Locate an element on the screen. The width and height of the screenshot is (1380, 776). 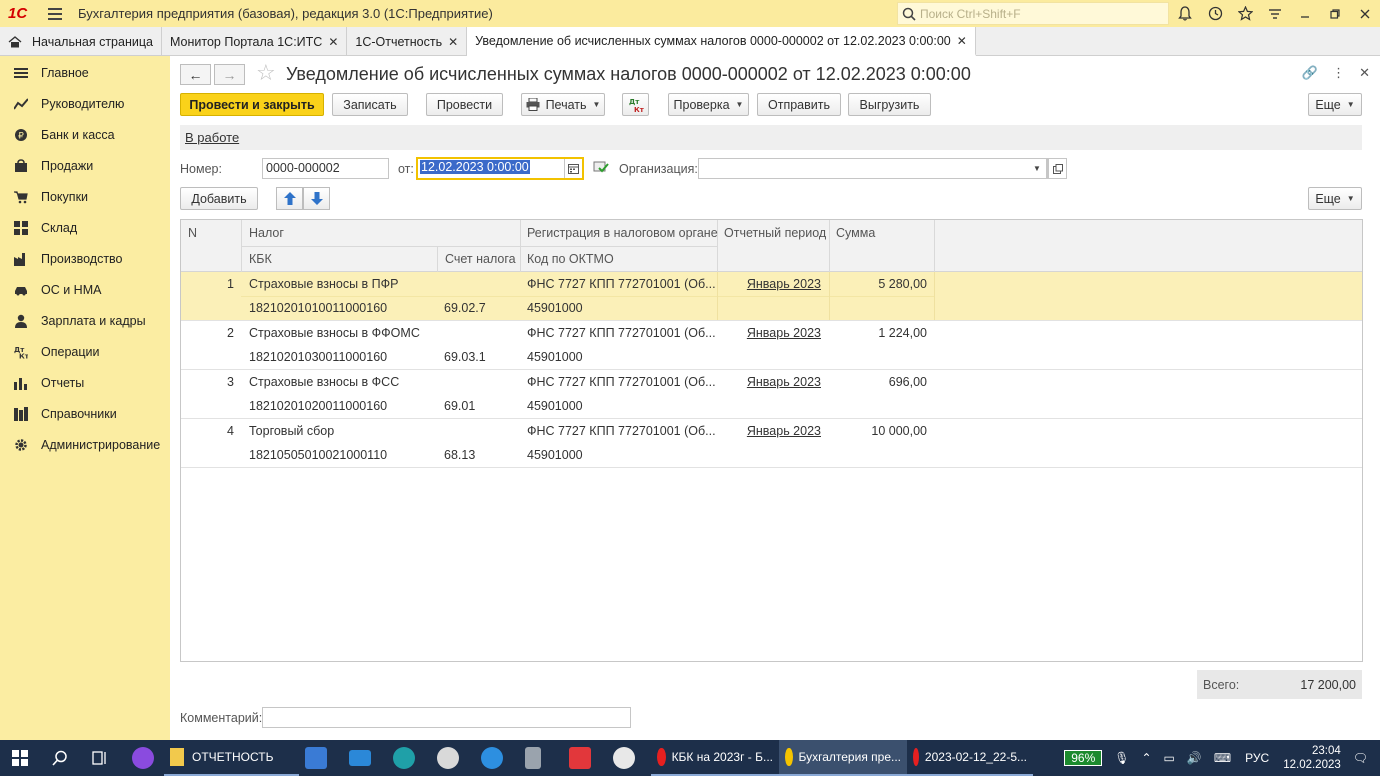
col-kbk: КБК is located at coordinates (260, 259).